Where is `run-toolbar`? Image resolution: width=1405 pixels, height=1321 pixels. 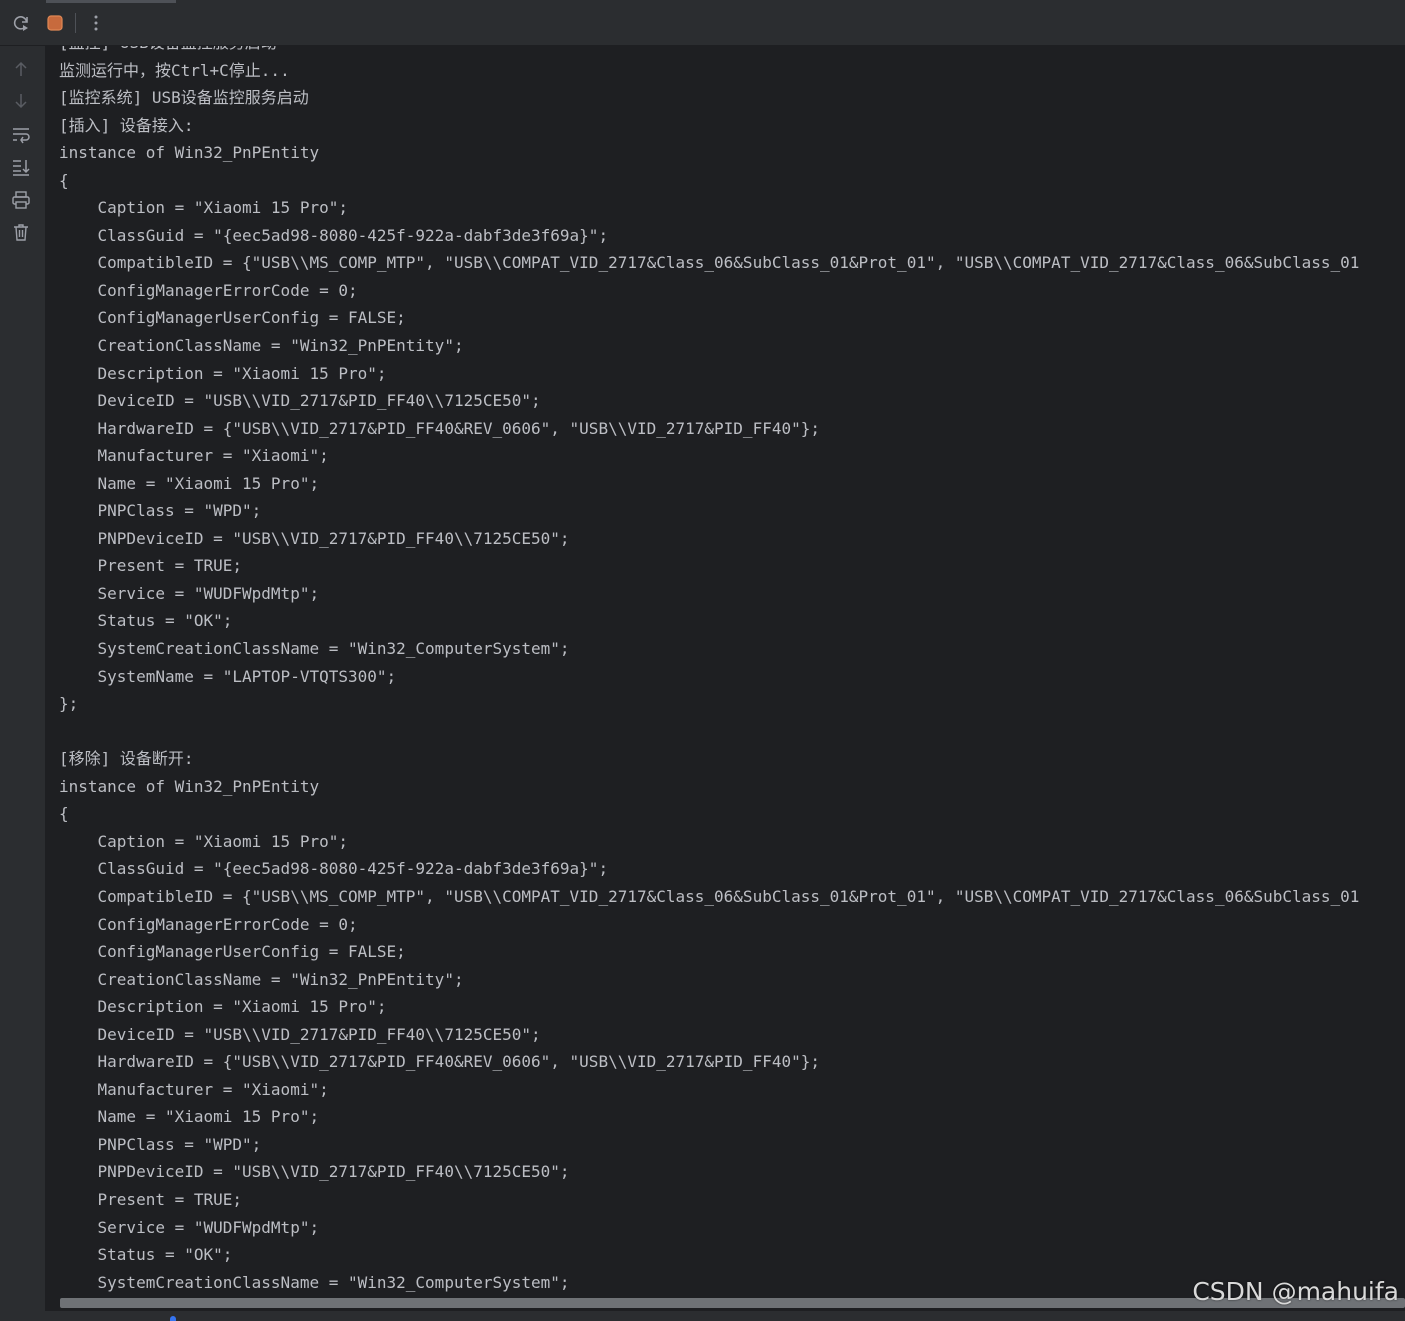 run-toolbar is located at coordinates (702, 23).